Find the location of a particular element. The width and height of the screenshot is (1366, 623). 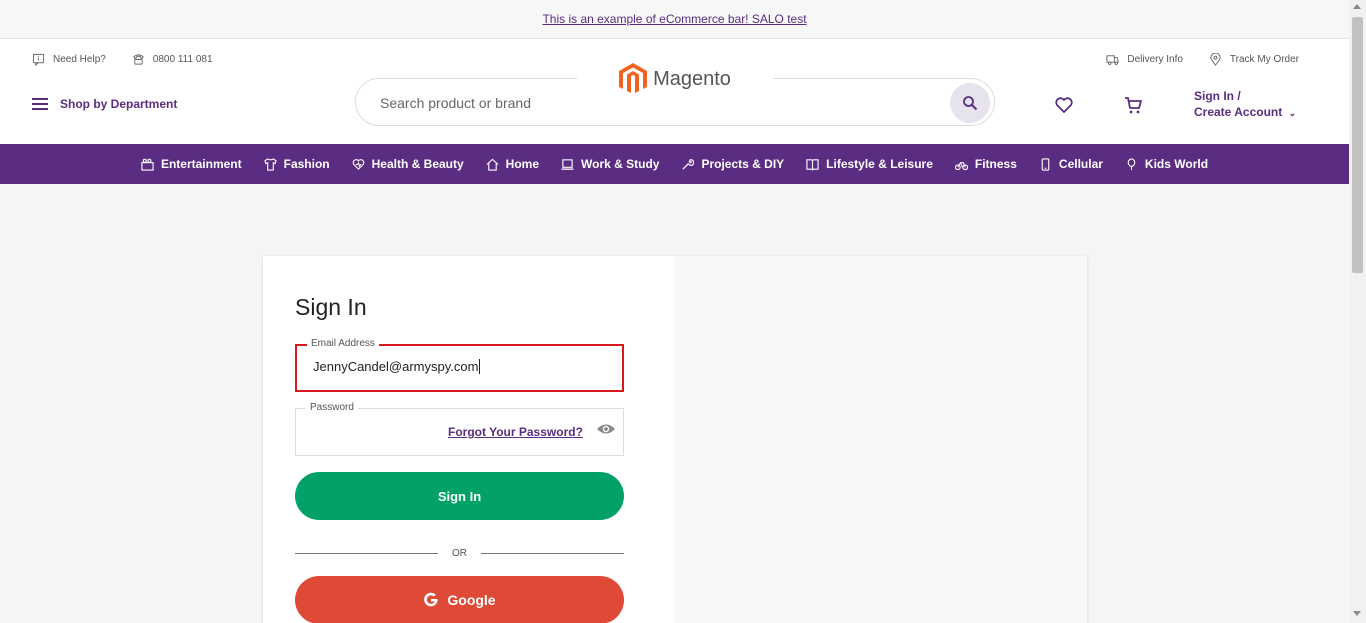

nav-item-home: Home is located at coordinates (512, 164).